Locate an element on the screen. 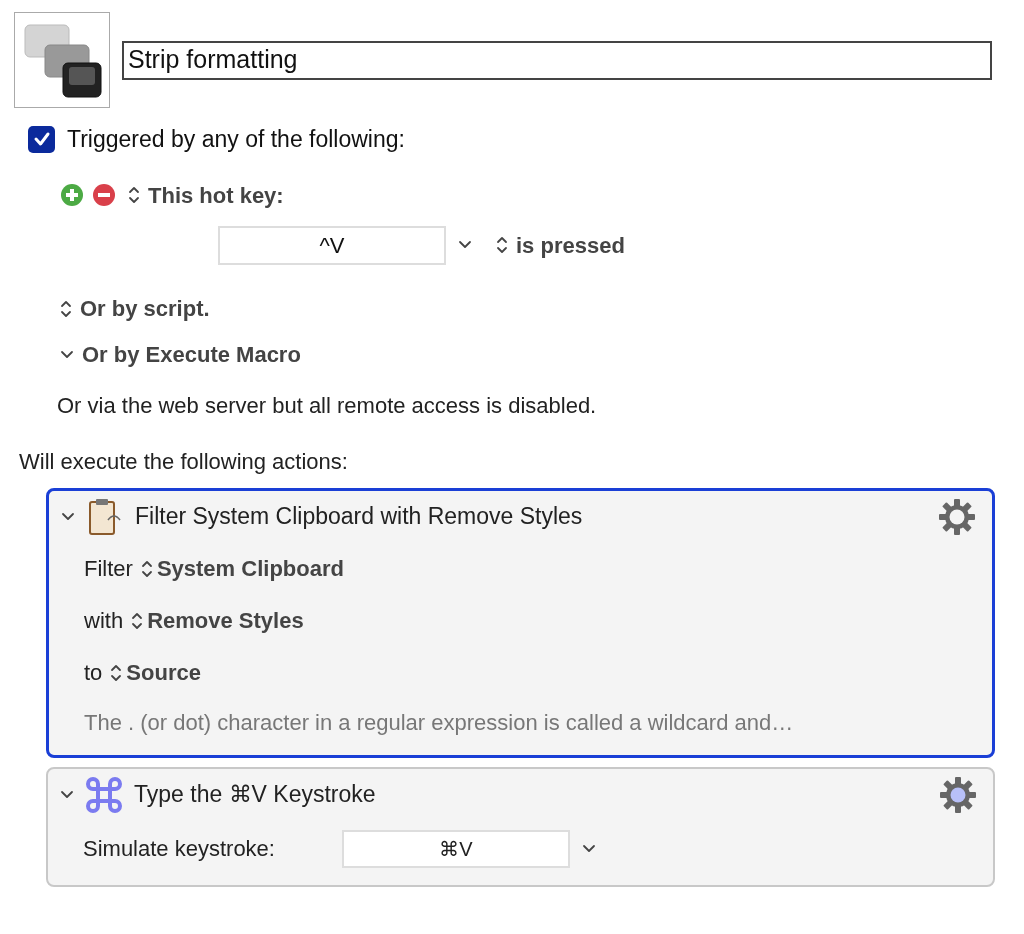 The height and width of the screenshot is (934, 1024). checkmark-icon is located at coordinates (41, 139).